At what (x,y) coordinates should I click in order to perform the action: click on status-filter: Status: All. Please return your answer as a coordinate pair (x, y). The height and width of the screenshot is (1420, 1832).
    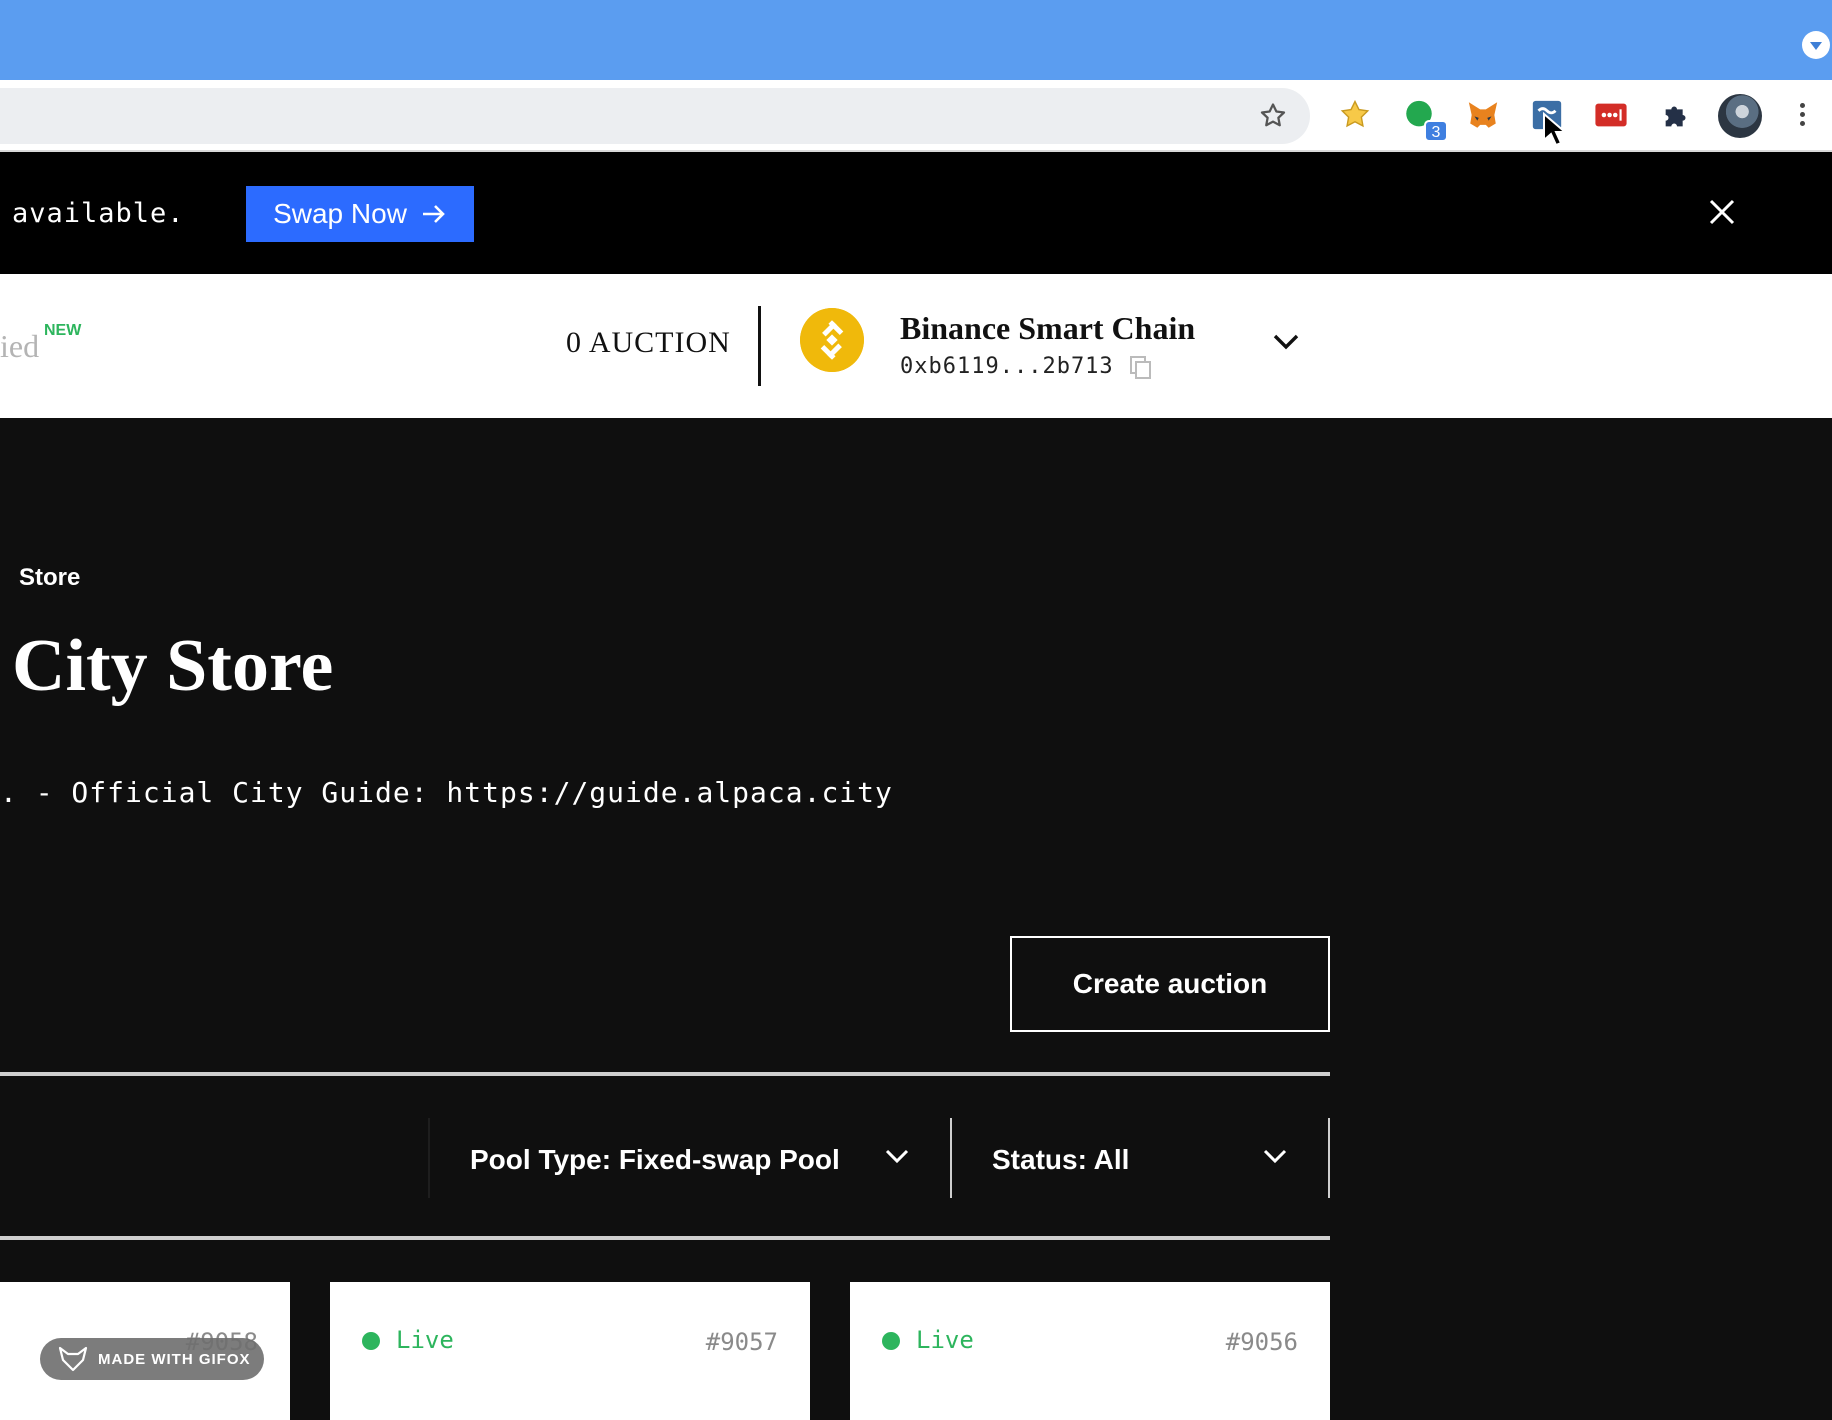
    Looking at the image, I should click on (1060, 1160).